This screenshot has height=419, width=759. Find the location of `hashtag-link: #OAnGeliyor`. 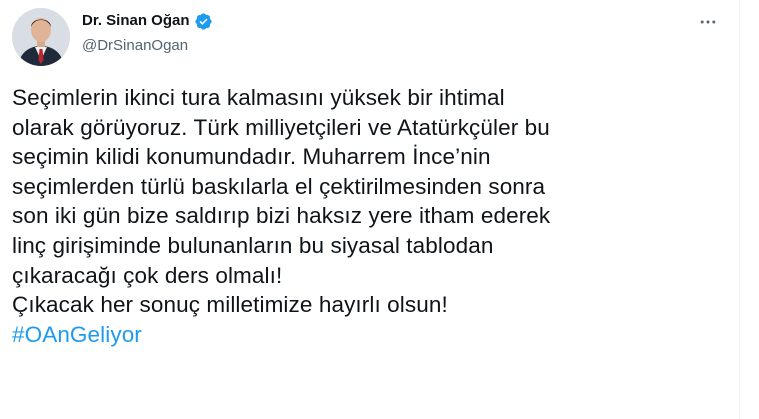

hashtag-link: #OAnGeliyor is located at coordinates (77, 334).